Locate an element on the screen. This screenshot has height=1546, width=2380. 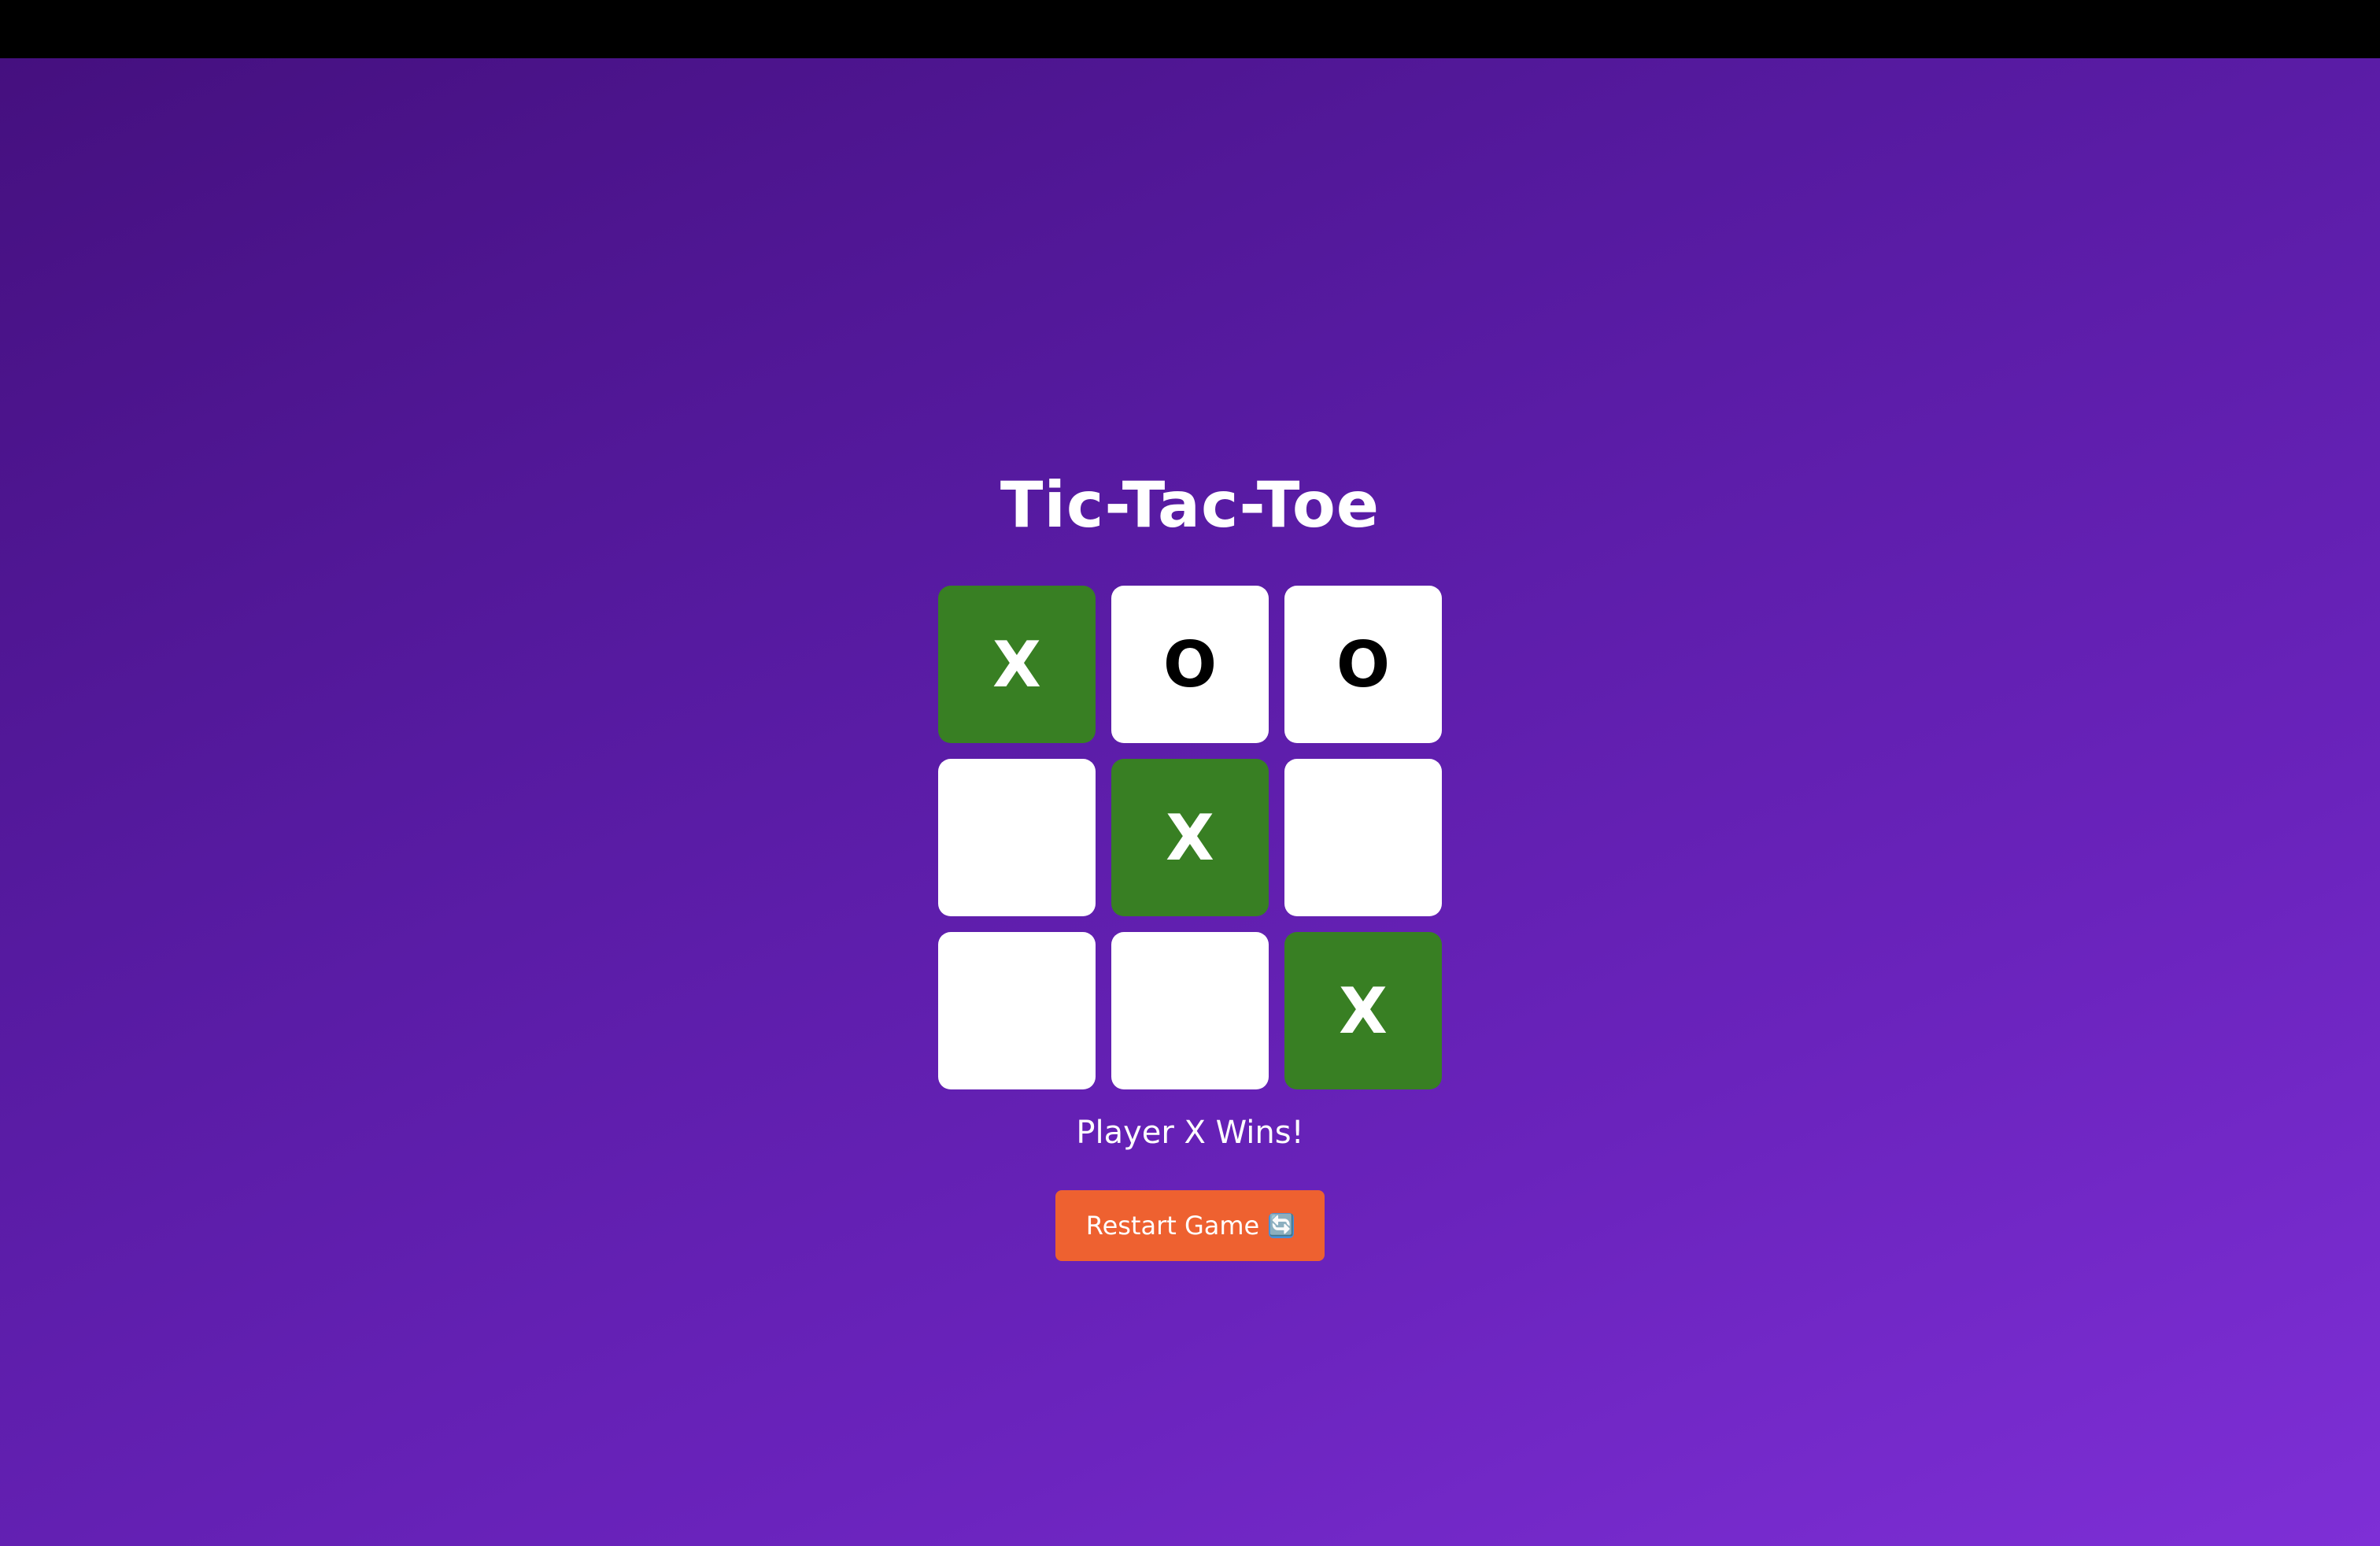
restart-game-button: Restart Game 🔄 is located at coordinates (1190, 1225).